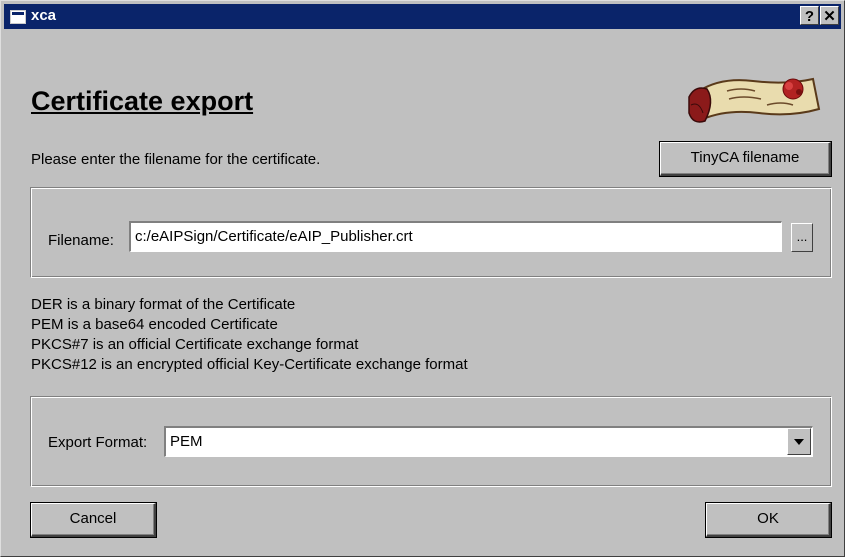 This screenshot has height=557, width=845. Describe the element at coordinates (81, 240) in the screenshot. I see `filename-label: Filename:` at that location.